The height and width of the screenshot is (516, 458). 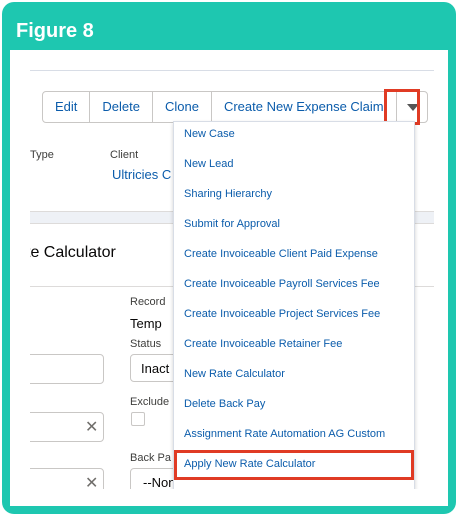 I want to click on menu-item-submit-for-approval: Submit for Approval, so click(x=232, y=224).